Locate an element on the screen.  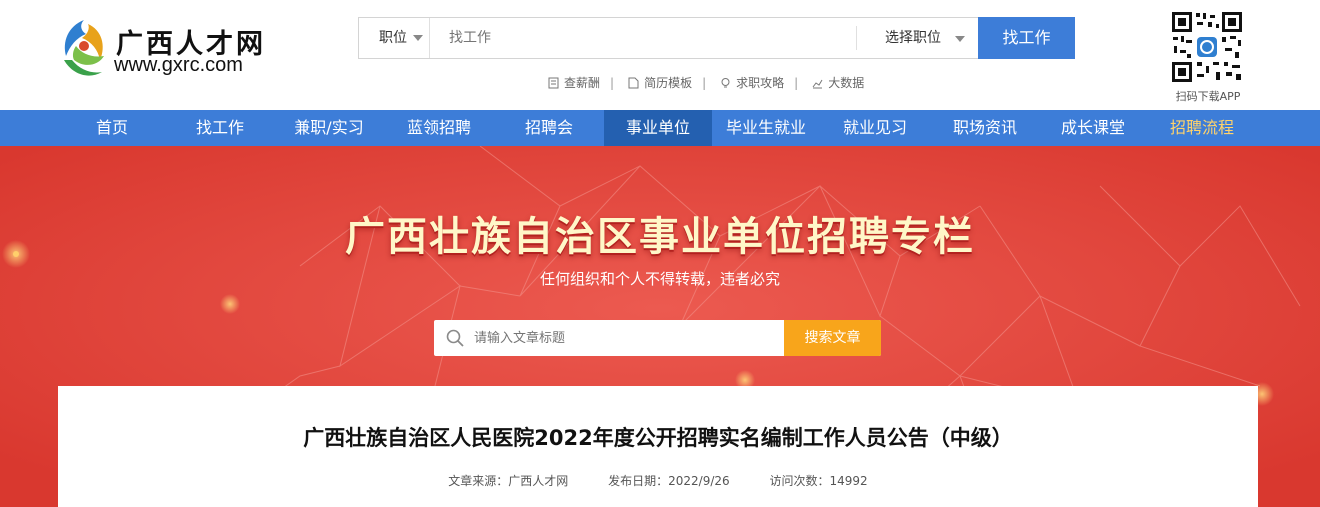
nav-item-part-time: 兼职/实习 is located at coordinates (329, 128).